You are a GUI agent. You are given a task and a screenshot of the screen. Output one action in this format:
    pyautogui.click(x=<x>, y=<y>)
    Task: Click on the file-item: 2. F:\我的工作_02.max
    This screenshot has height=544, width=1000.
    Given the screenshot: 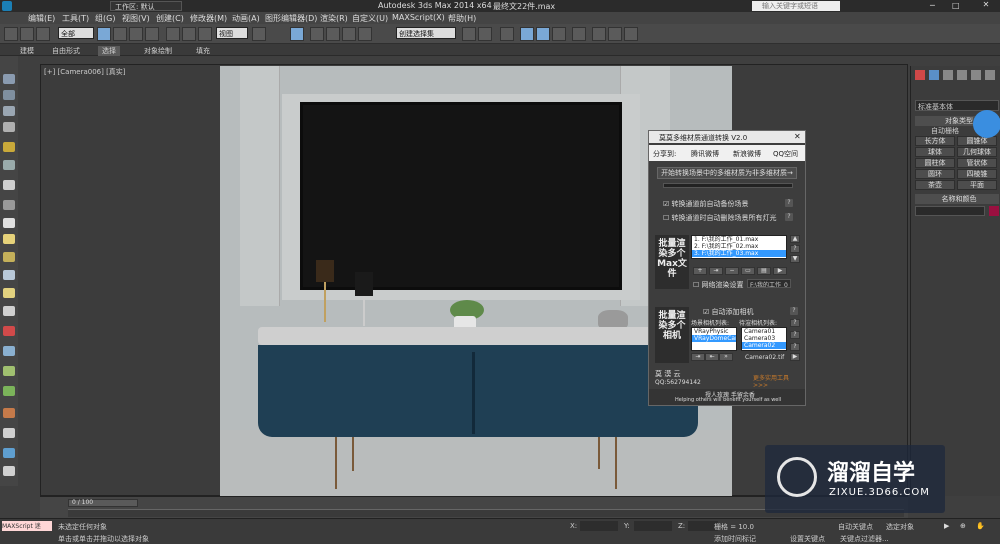 What is the action you would take?
    pyautogui.click(x=739, y=246)
    